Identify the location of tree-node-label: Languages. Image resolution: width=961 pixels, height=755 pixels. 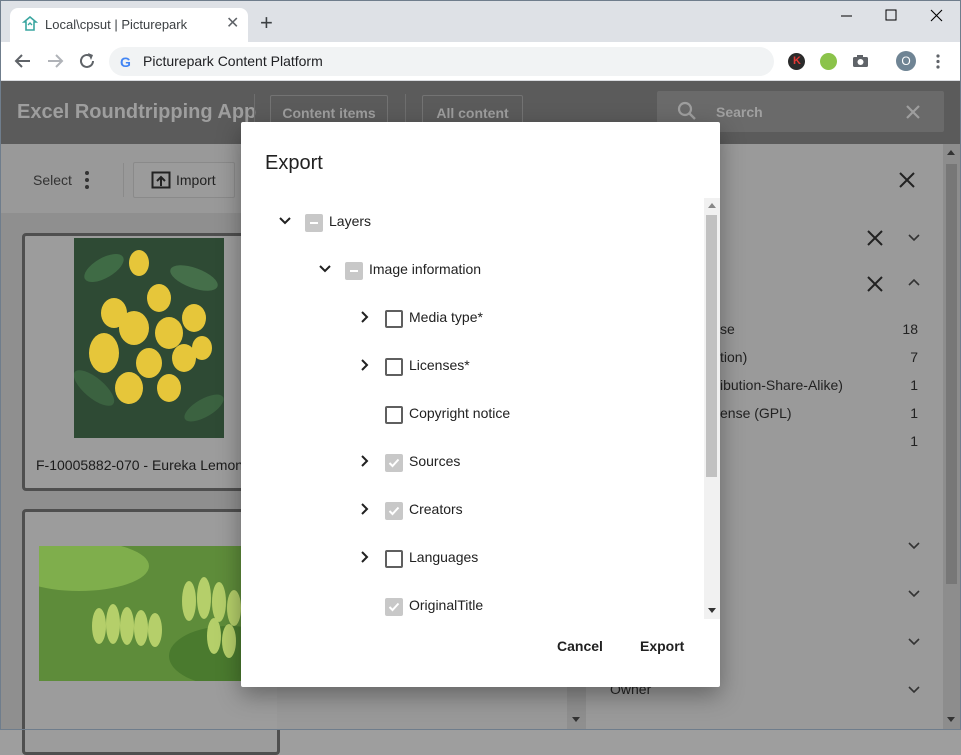
(444, 557).